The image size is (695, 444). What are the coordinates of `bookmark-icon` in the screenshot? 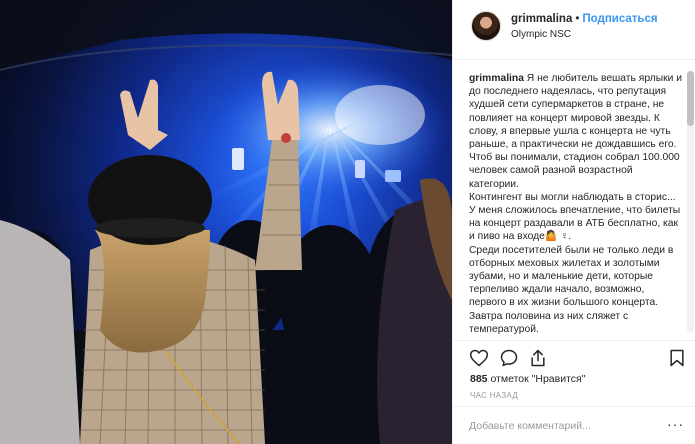 It's located at (677, 358).